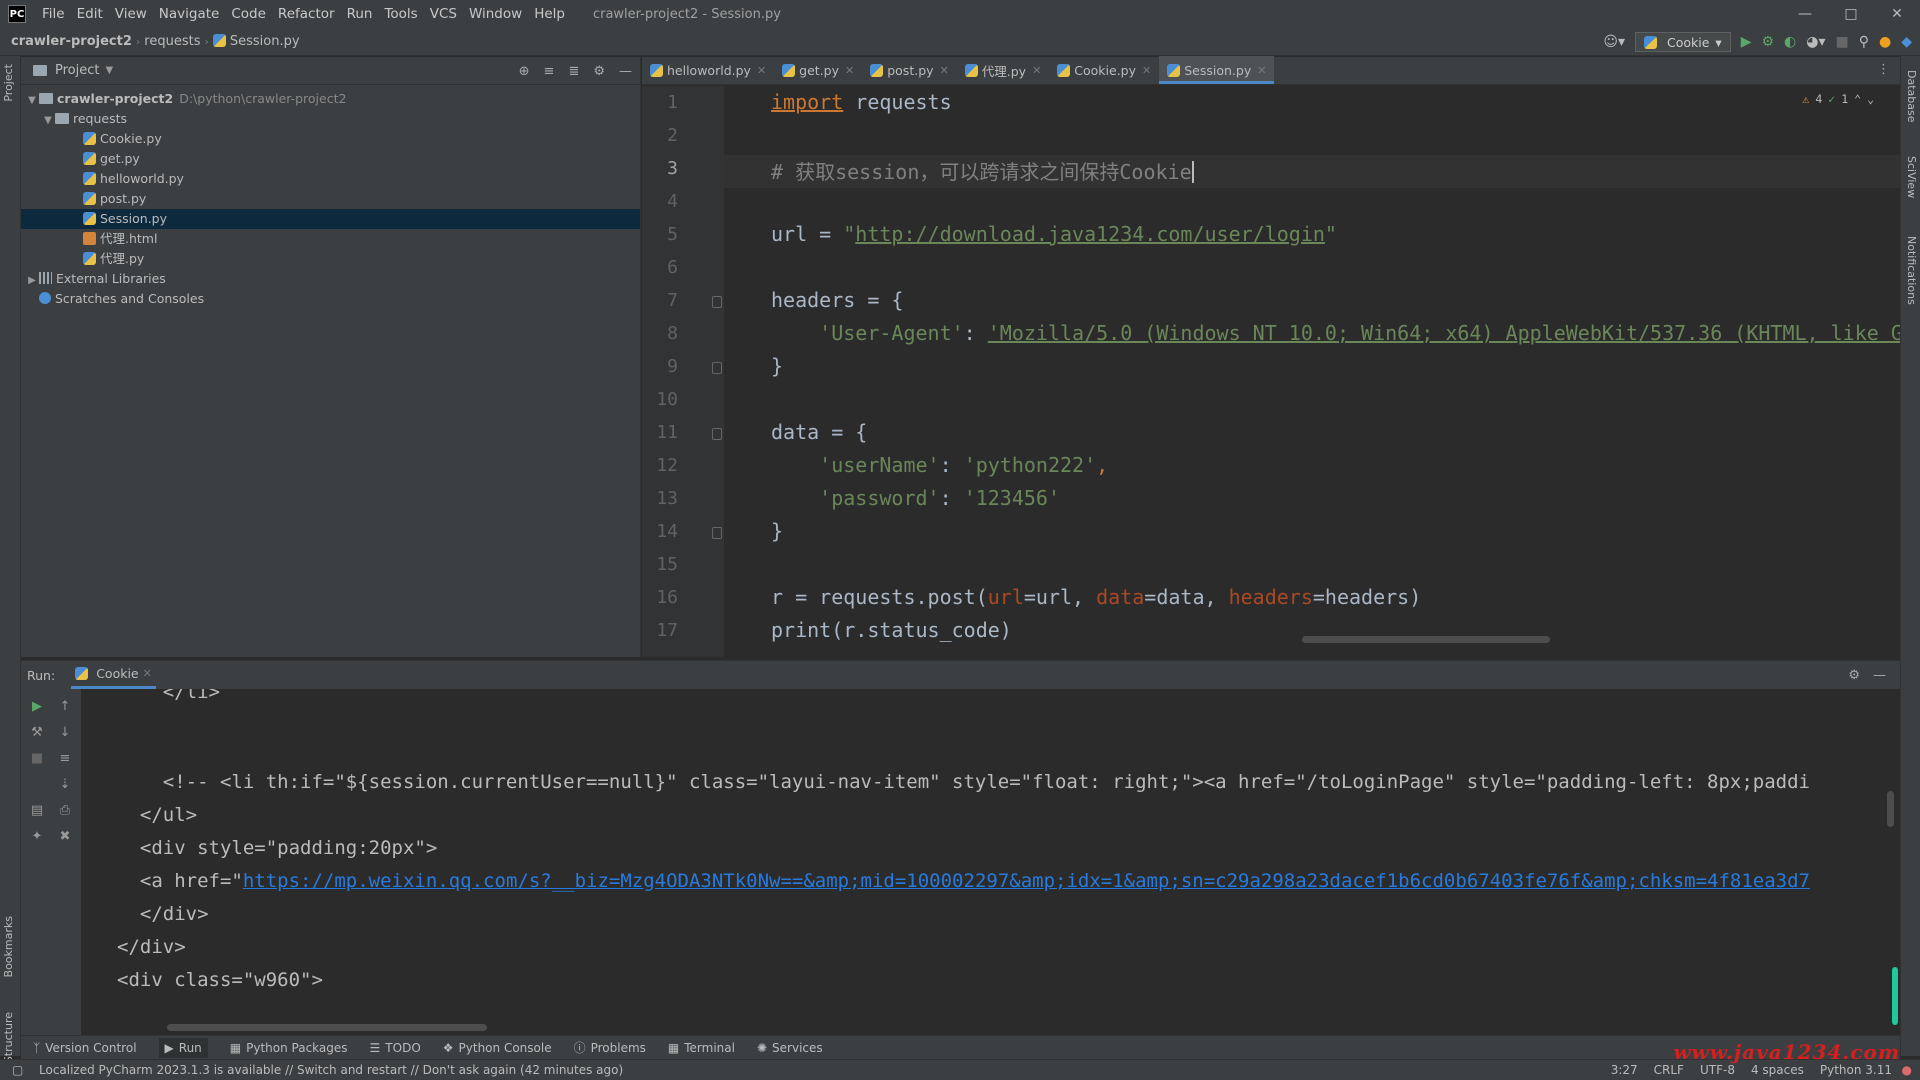 This screenshot has height=1080, width=1920. I want to click on tree-scratches: Scratches and Consoles, so click(330, 299).